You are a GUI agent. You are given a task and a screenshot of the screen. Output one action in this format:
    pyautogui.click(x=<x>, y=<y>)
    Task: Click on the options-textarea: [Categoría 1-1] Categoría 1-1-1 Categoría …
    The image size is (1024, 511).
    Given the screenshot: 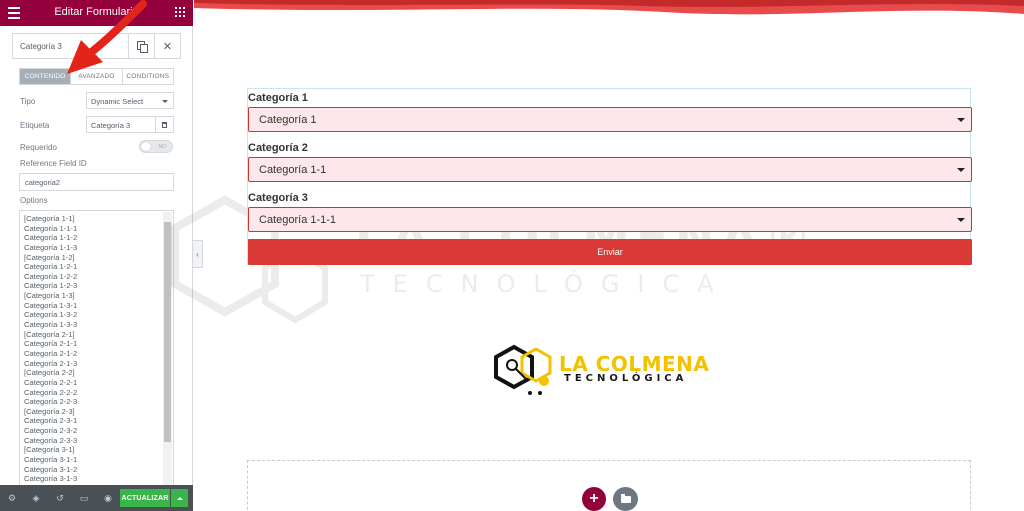 What is the action you would take?
    pyautogui.click(x=96, y=349)
    